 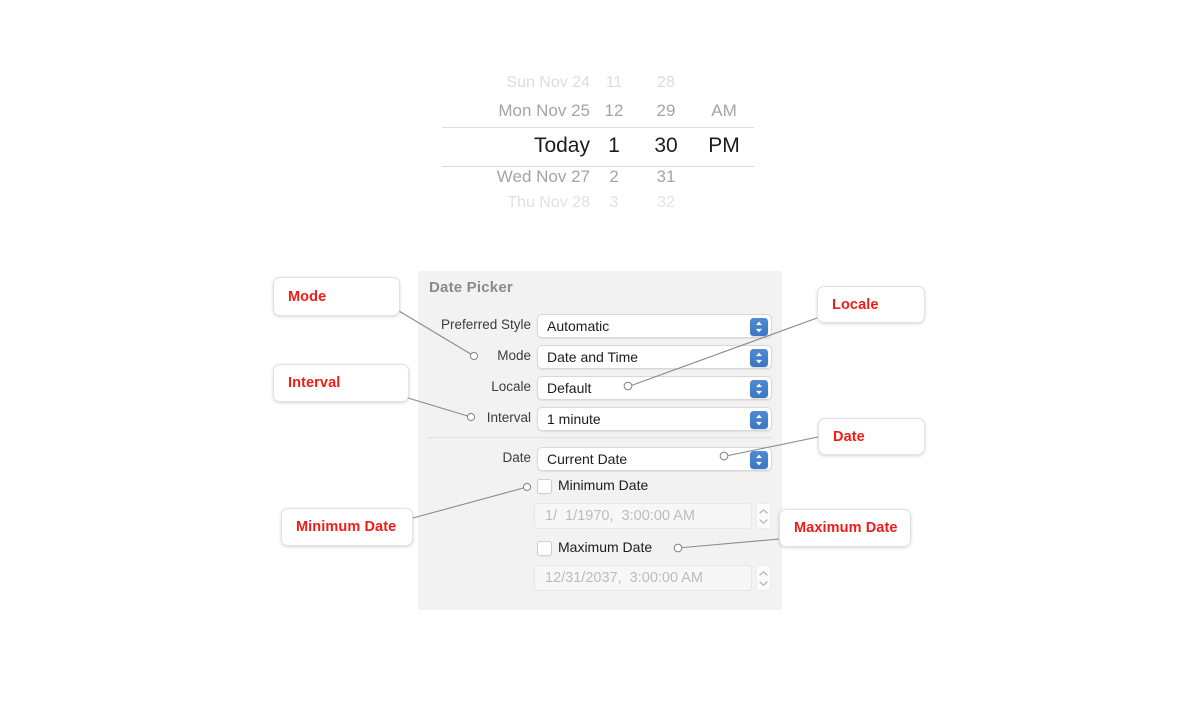 I want to click on field-label-date: Date, so click(x=516, y=457).